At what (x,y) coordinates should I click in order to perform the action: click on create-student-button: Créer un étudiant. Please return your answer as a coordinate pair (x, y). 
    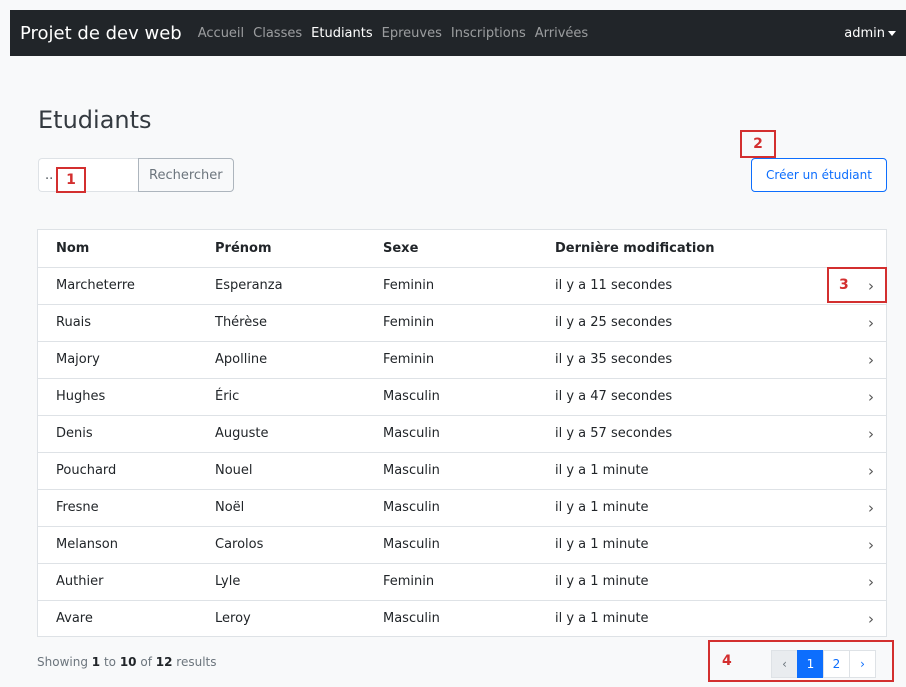
    Looking at the image, I should click on (819, 175).